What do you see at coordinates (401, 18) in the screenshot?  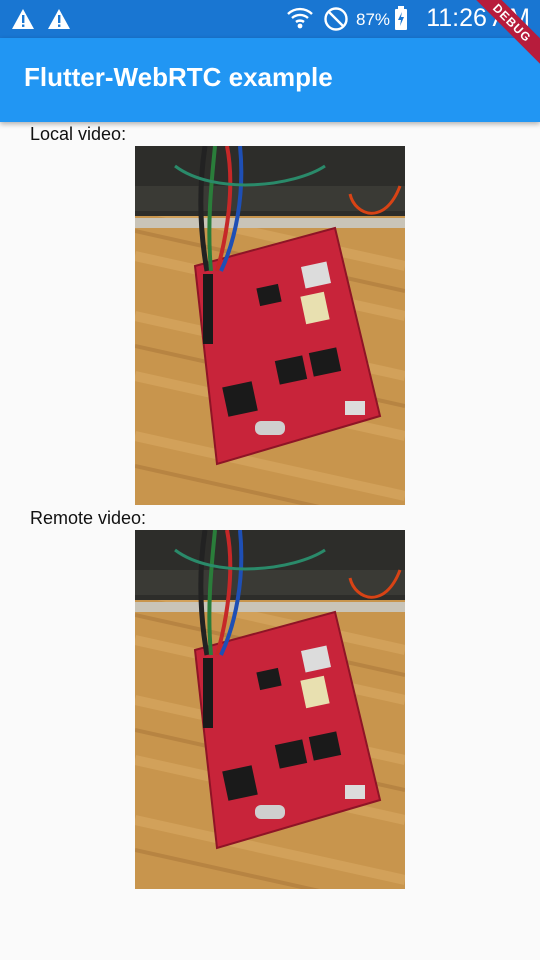 I see `battery-icon` at bounding box center [401, 18].